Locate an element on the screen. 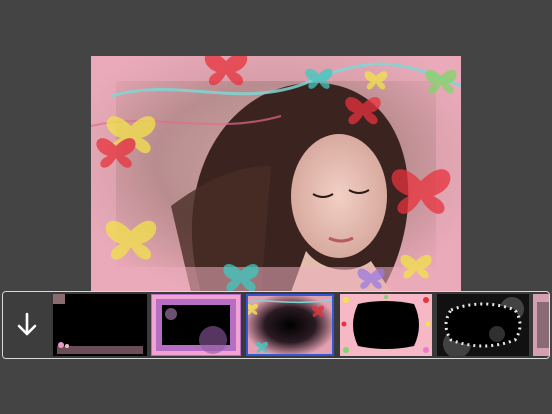  frame-3-preview is located at coordinates (290, 325).